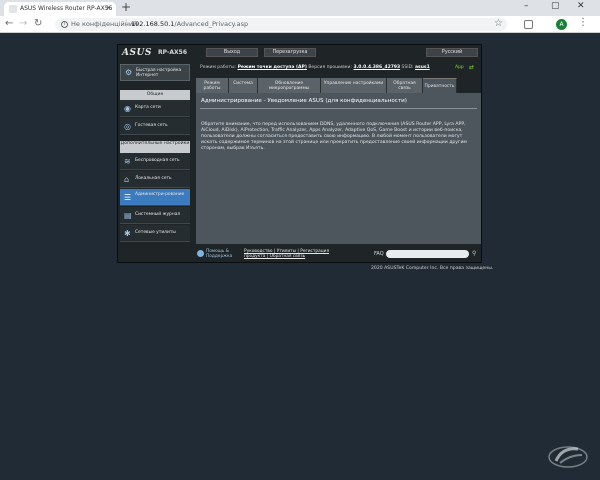 The height and width of the screenshot is (480, 600). I want to click on ssid-label: SSID:, so click(407, 67).